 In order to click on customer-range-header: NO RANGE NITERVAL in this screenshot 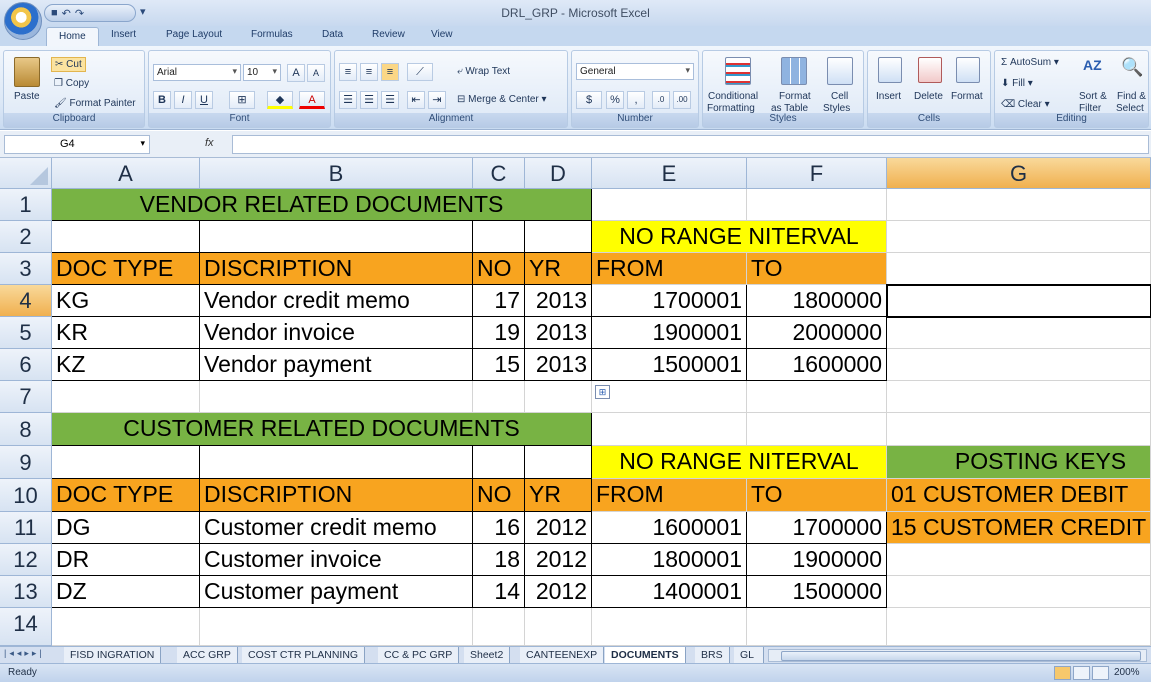, I will do `click(739, 462)`.